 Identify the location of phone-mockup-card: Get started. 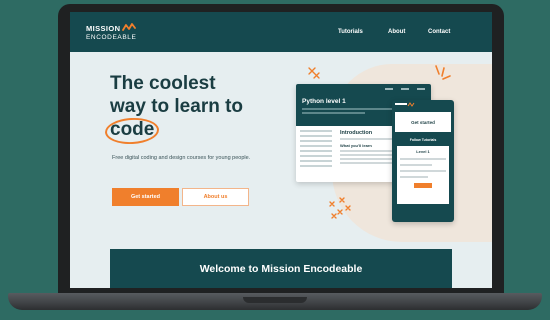
(423, 122).